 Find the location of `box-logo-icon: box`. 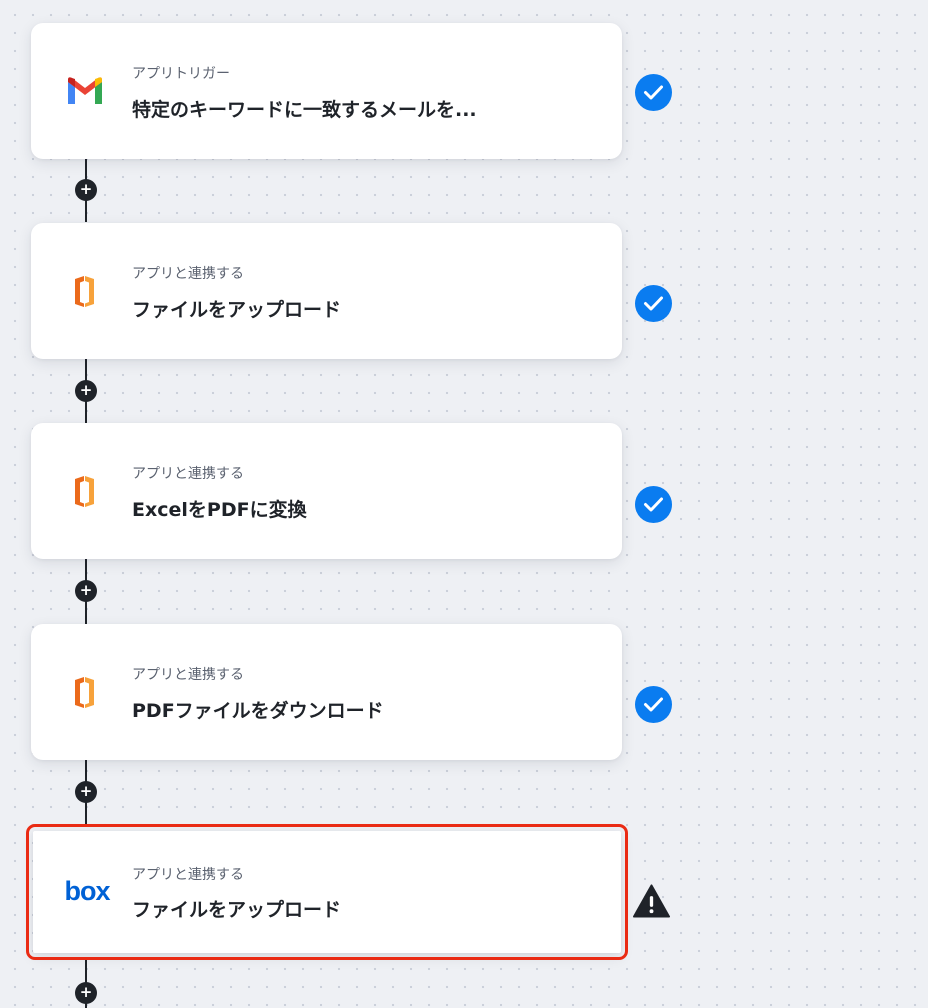

box-logo-icon: box is located at coordinates (87, 891).